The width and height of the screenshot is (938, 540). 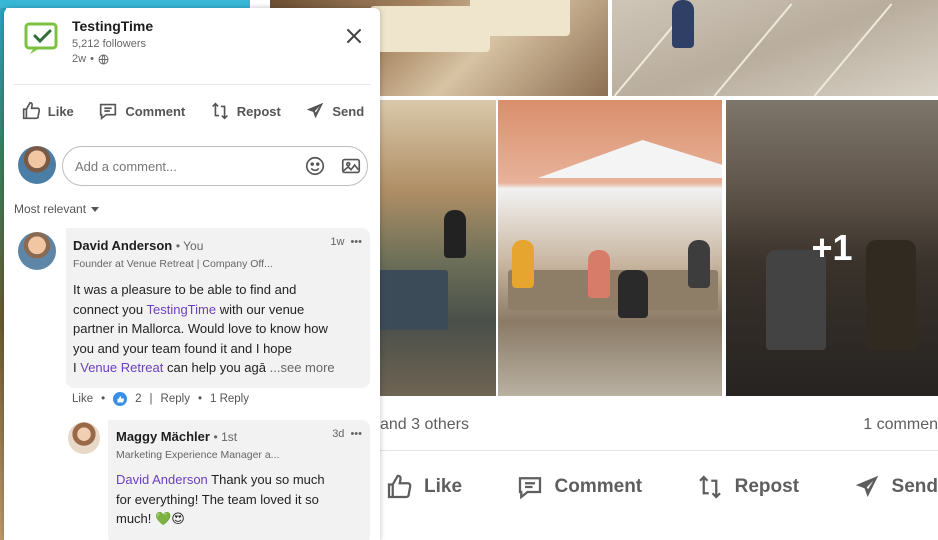 What do you see at coordinates (181, 309) in the screenshot?
I see `mention-link: TestingTime` at bounding box center [181, 309].